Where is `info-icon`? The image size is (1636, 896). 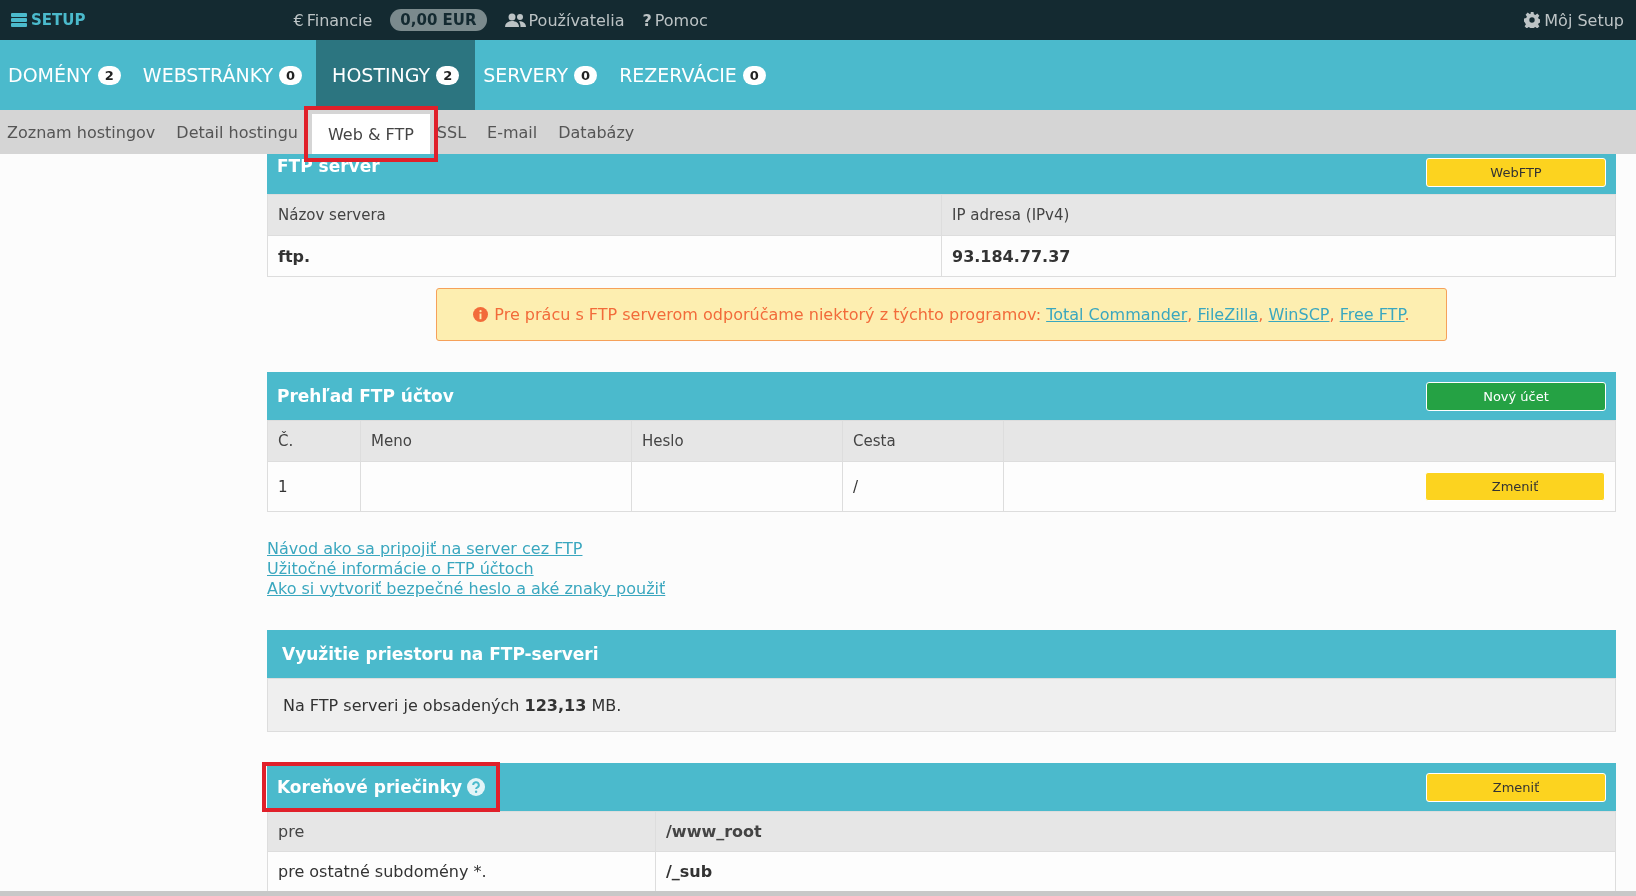
info-icon is located at coordinates (481, 314).